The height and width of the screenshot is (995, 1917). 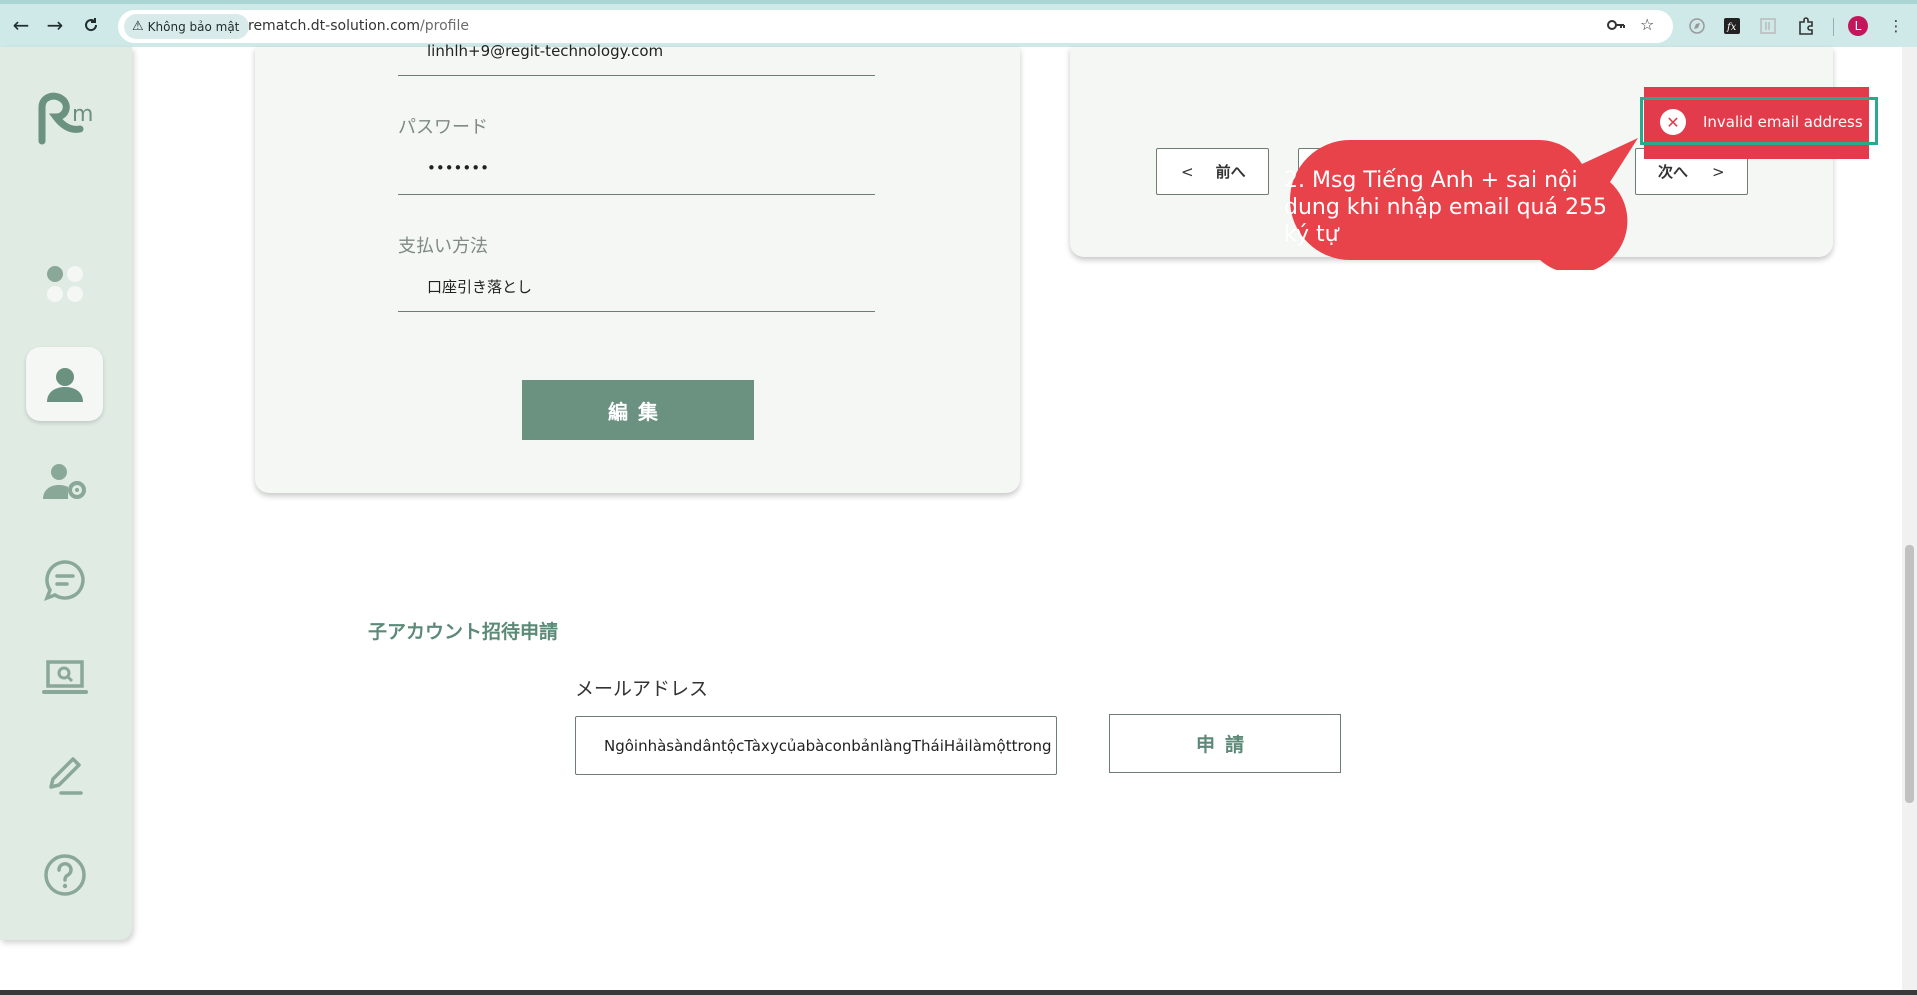 What do you see at coordinates (642, 689) in the screenshot?
I see `invite-email-label: メールアドレス` at bounding box center [642, 689].